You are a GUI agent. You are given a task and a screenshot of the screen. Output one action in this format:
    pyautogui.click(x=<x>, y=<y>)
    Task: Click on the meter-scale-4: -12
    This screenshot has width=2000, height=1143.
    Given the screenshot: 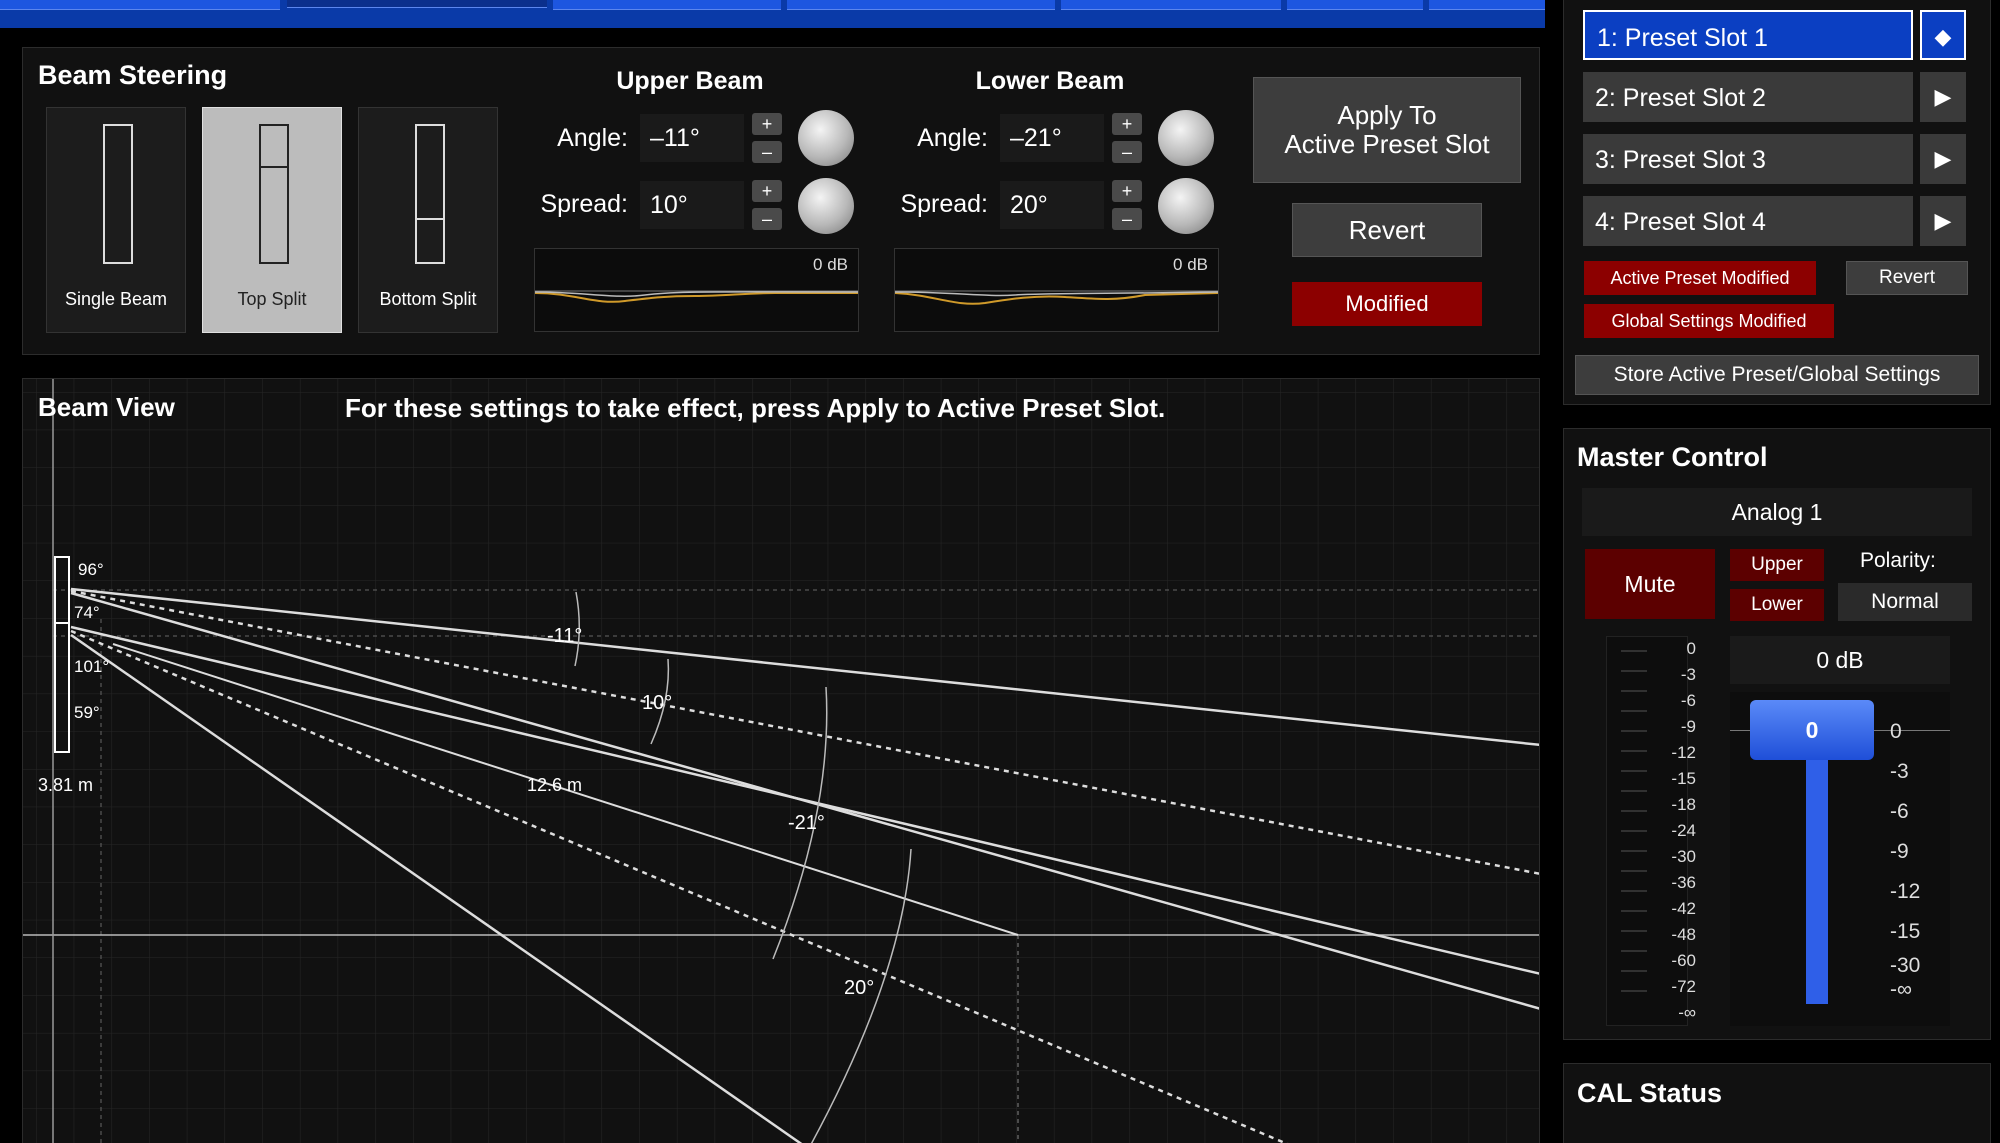 What is the action you would take?
    pyautogui.click(x=1683, y=752)
    